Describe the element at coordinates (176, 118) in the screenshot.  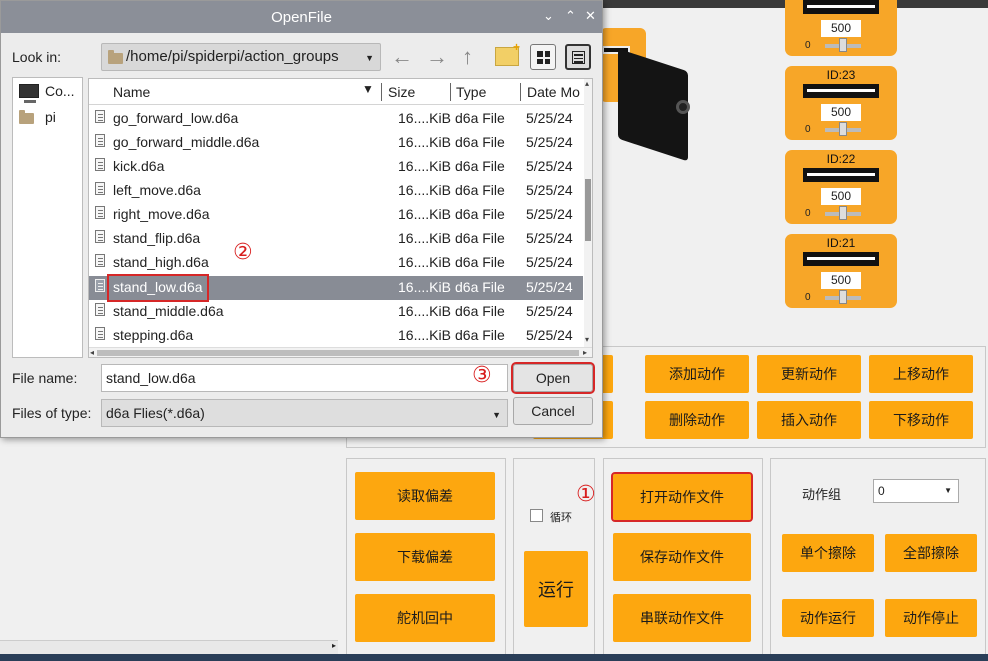
I see `file-name: go_forward_low.d6a` at that location.